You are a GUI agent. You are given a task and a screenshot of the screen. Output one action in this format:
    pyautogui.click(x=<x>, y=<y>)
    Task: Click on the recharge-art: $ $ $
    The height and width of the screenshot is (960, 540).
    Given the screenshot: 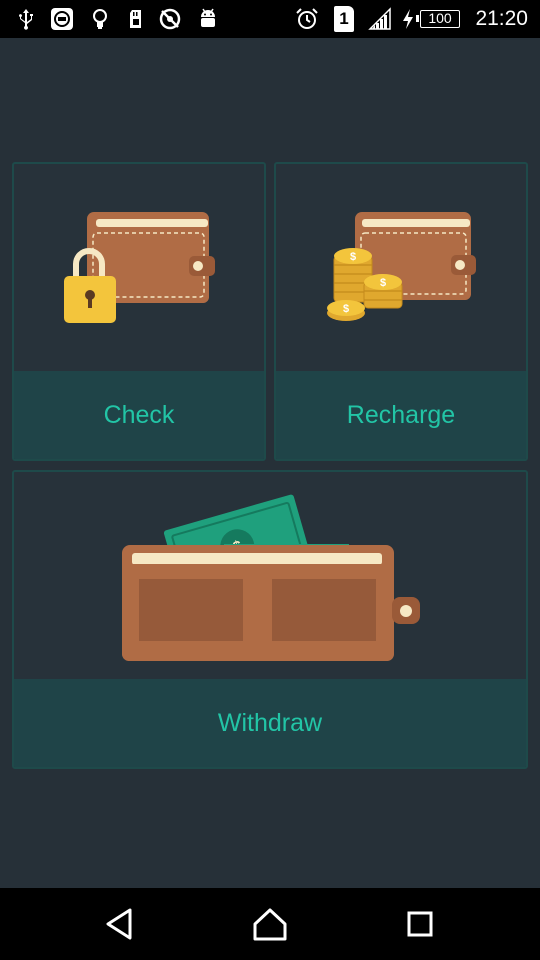 What is the action you would take?
    pyautogui.click(x=401, y=268)
    